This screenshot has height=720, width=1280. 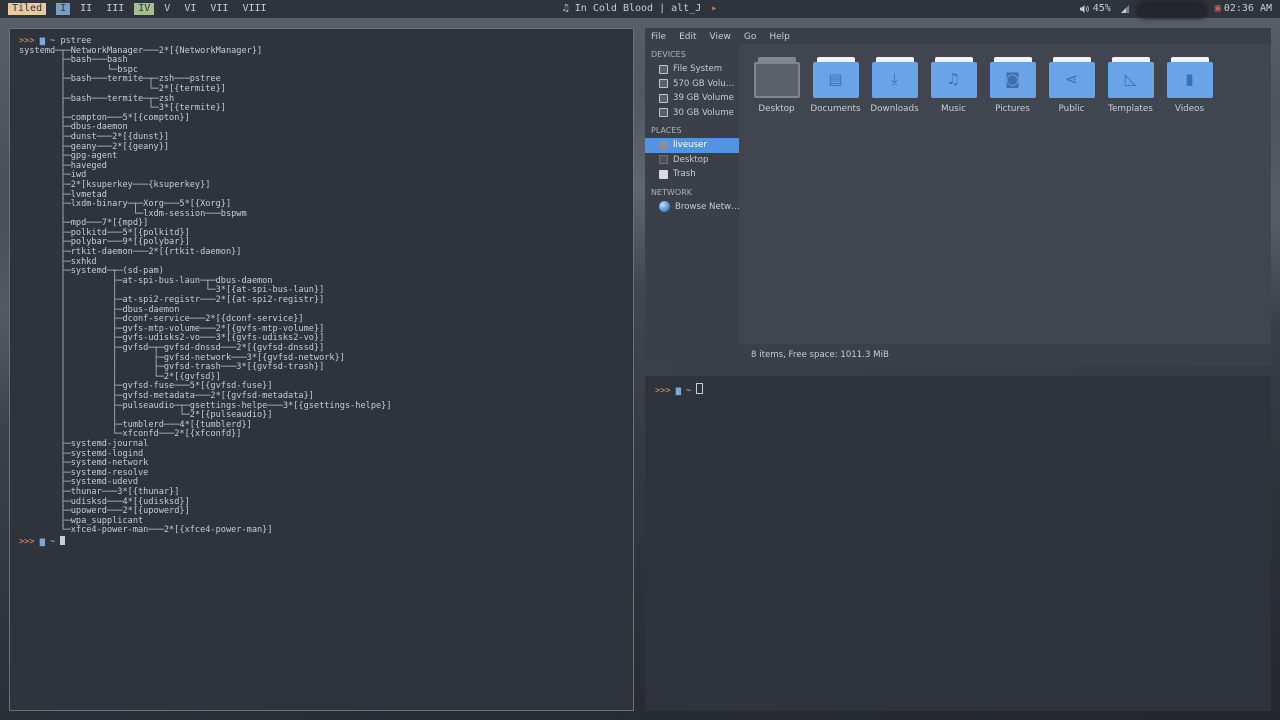 I want to click on wifi-signal-icon, so click(x=1124, y=9).